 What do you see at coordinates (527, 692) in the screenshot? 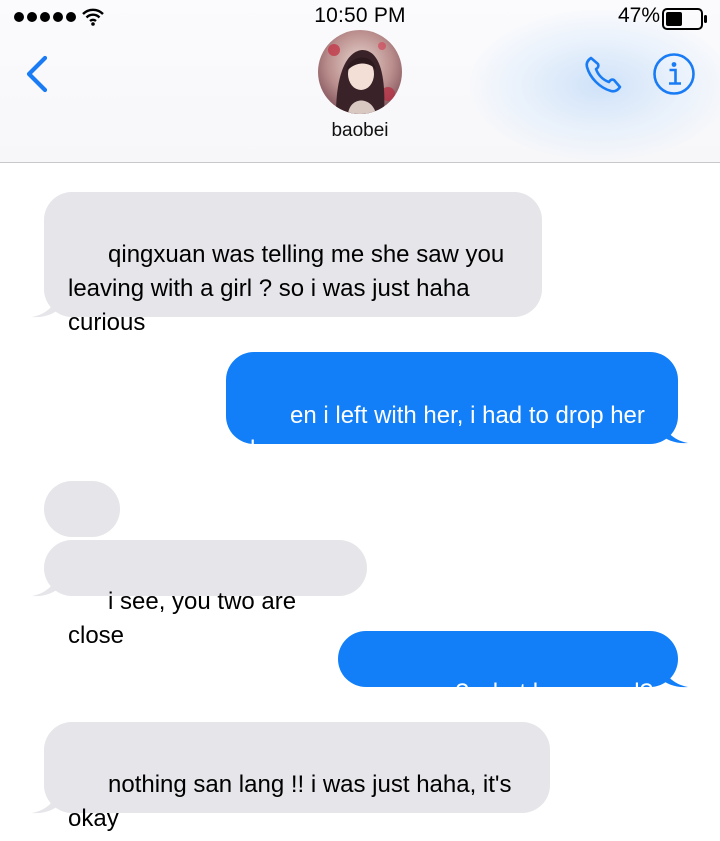
I see `message-text: gege? what happened?` at bounding box center [527, 692].